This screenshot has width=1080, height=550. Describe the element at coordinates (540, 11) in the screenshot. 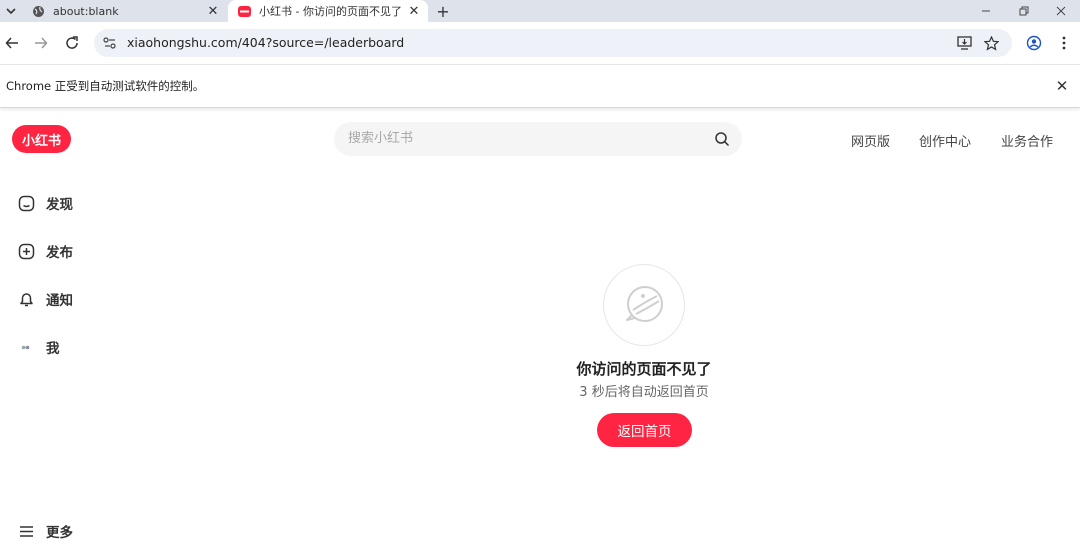

I see `tab-strip: about:blank ✕ 小红书 - 你访问的页面不见了 ✕ +` at that location.